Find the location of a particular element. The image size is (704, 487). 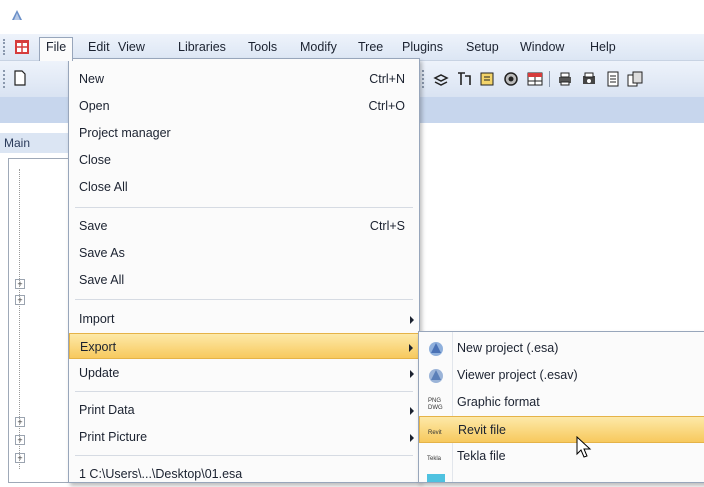

menu-item-label: Project manager is located at coordinates (125, 133).